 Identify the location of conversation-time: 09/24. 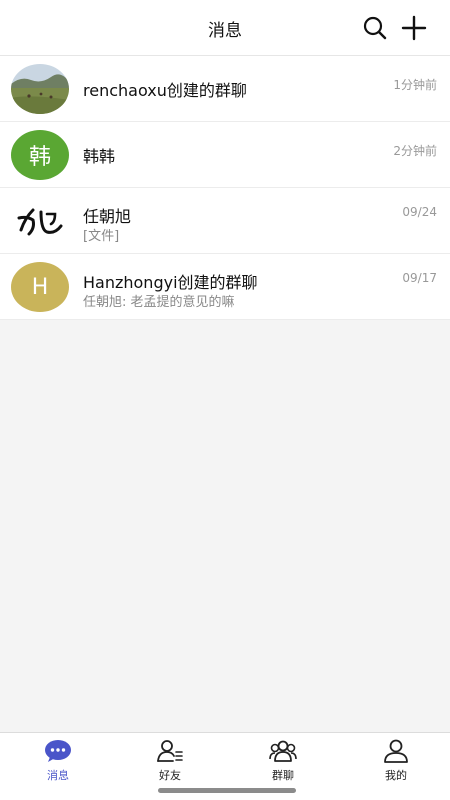
(419, 212).